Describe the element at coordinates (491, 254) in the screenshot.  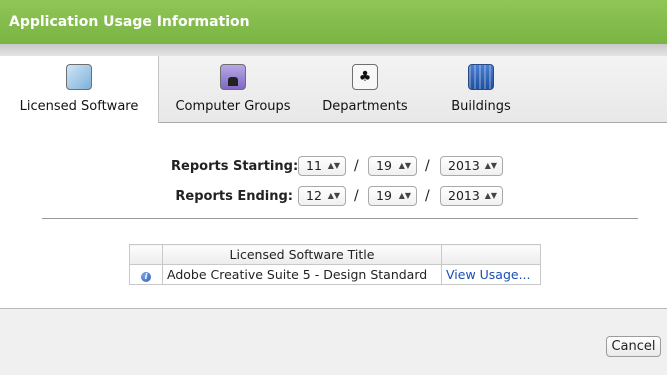
I see `action-column-header` at that location.